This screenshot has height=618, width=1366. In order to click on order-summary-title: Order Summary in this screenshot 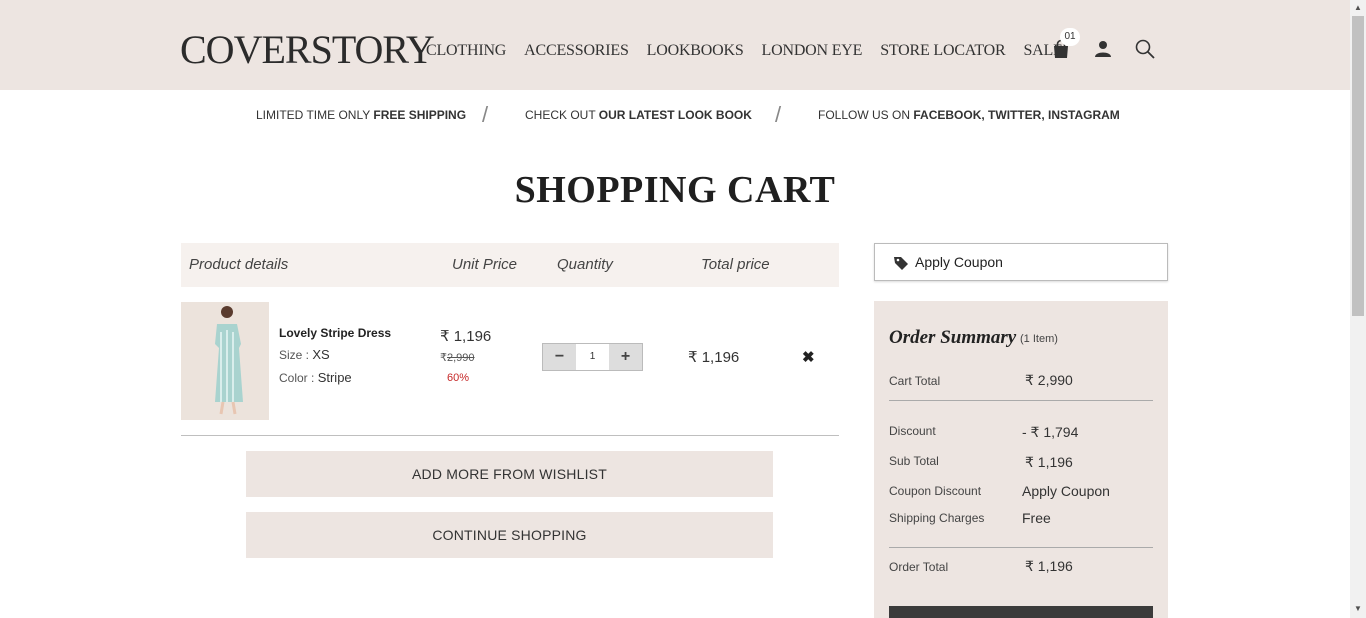, I will do `click(953, 337)`.